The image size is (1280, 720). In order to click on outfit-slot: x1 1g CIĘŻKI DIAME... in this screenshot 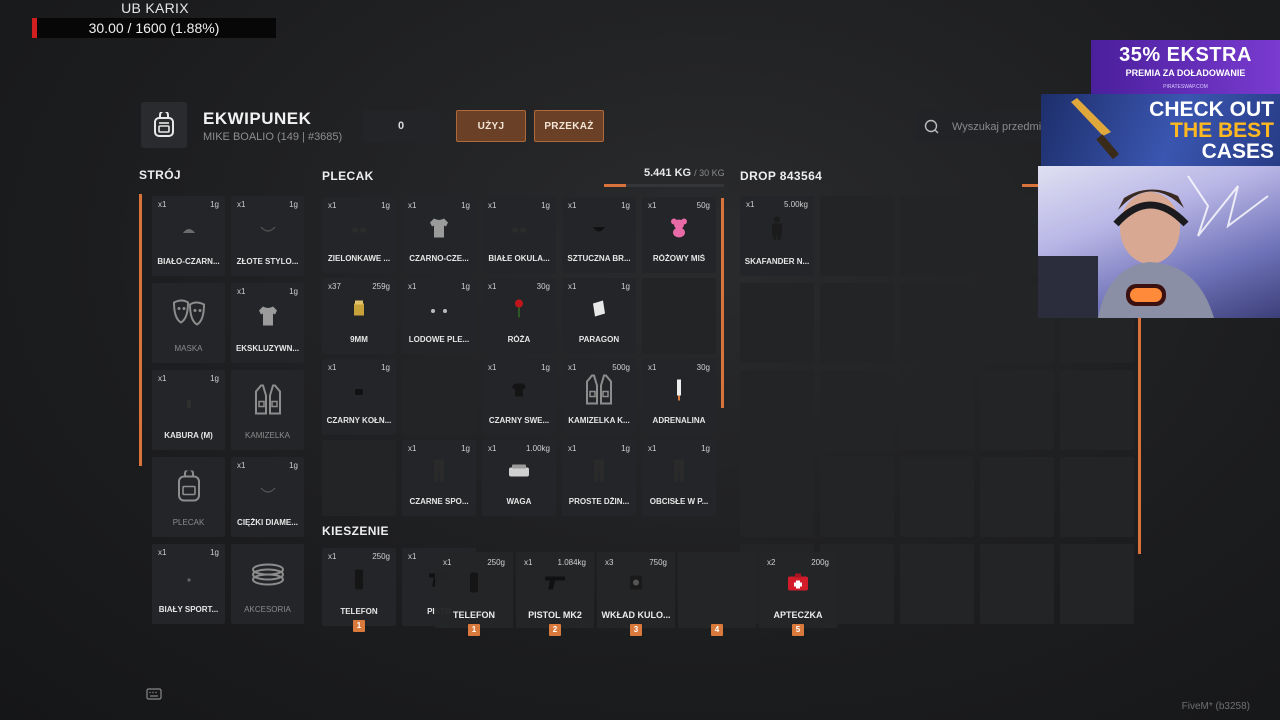, I will do `click(267, 497)`.